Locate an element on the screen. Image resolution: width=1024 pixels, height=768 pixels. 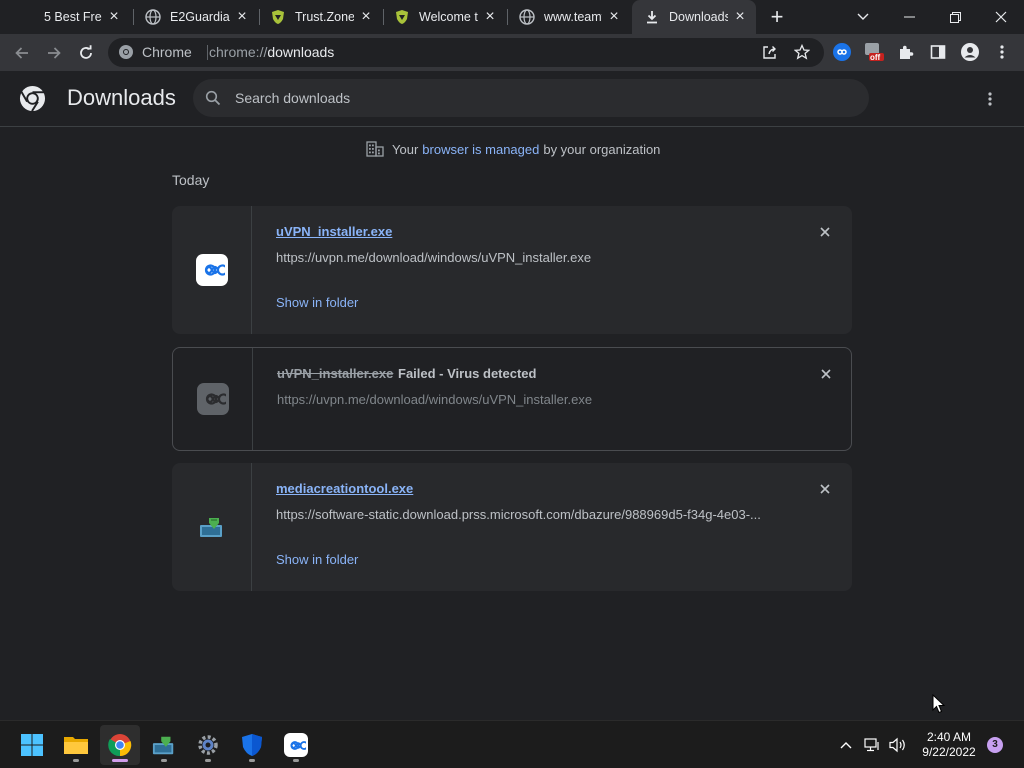
tab-title: Welcome to is located at coordinates (448, 17).